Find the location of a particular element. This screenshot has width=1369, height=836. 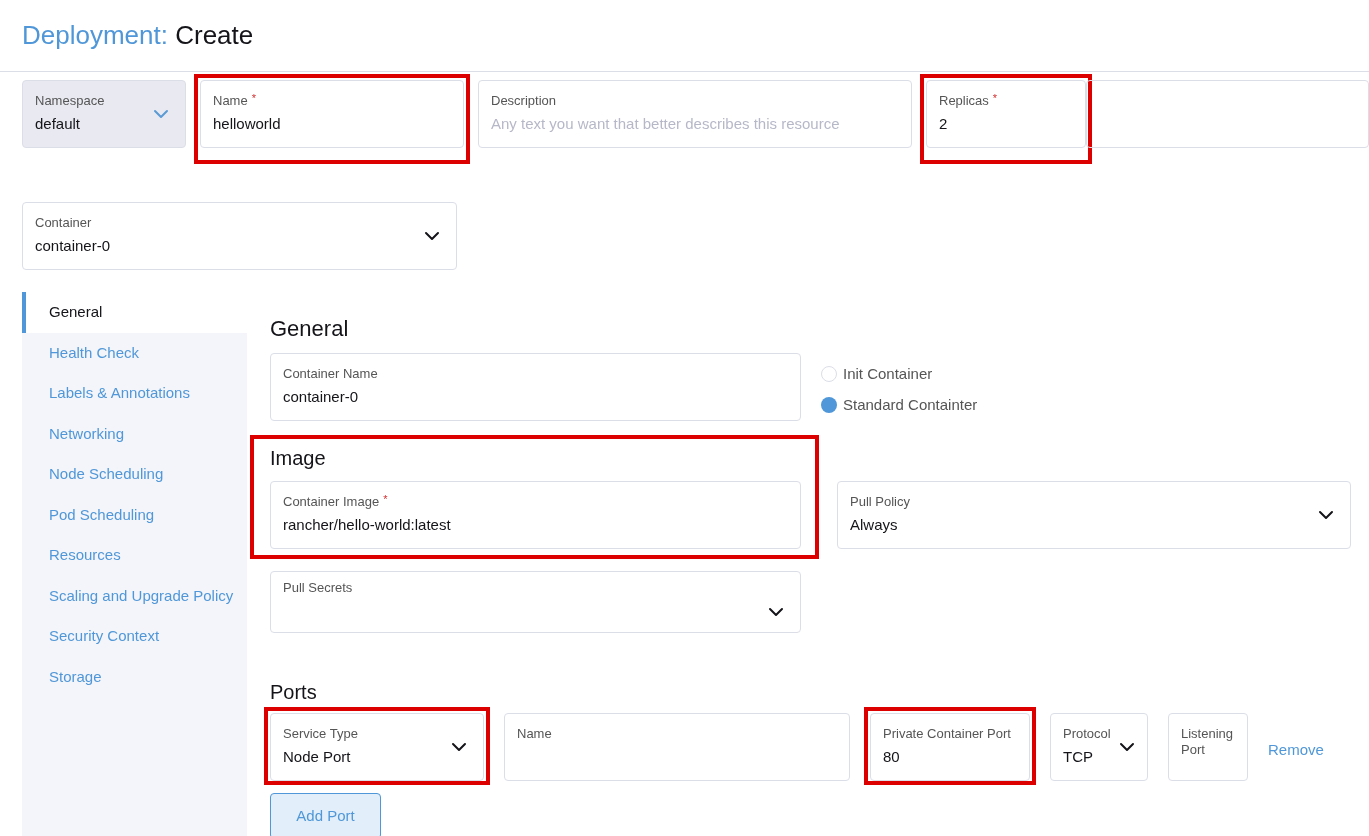

radio-label: Init Container is located at coordinates (888, 374).